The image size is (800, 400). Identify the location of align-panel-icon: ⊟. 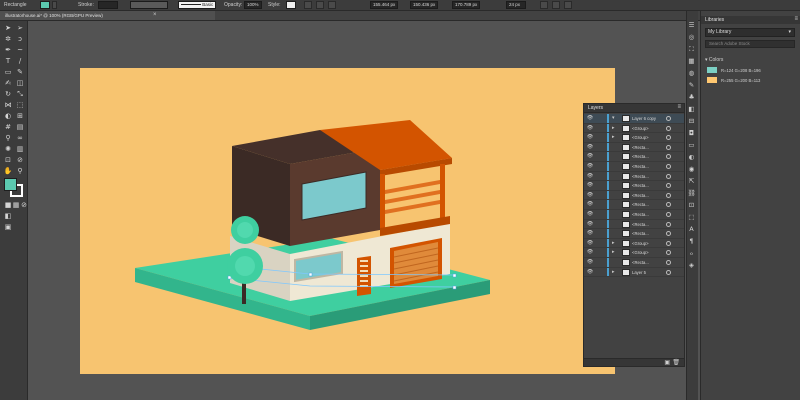
(691, 121).